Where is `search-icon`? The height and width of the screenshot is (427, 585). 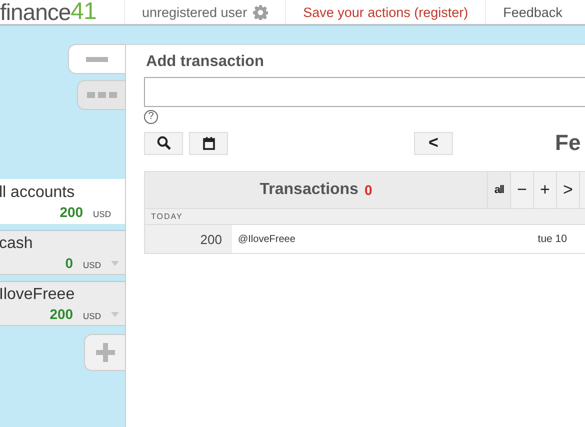
search-icon is located at coordinates (163, 143).